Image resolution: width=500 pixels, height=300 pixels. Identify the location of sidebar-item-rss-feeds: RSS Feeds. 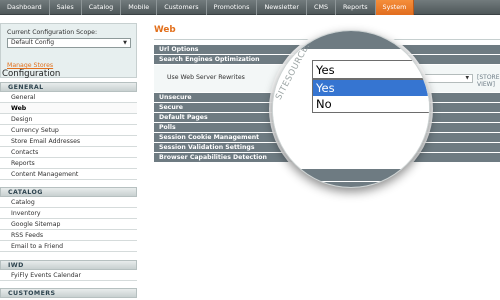
(68, 235).